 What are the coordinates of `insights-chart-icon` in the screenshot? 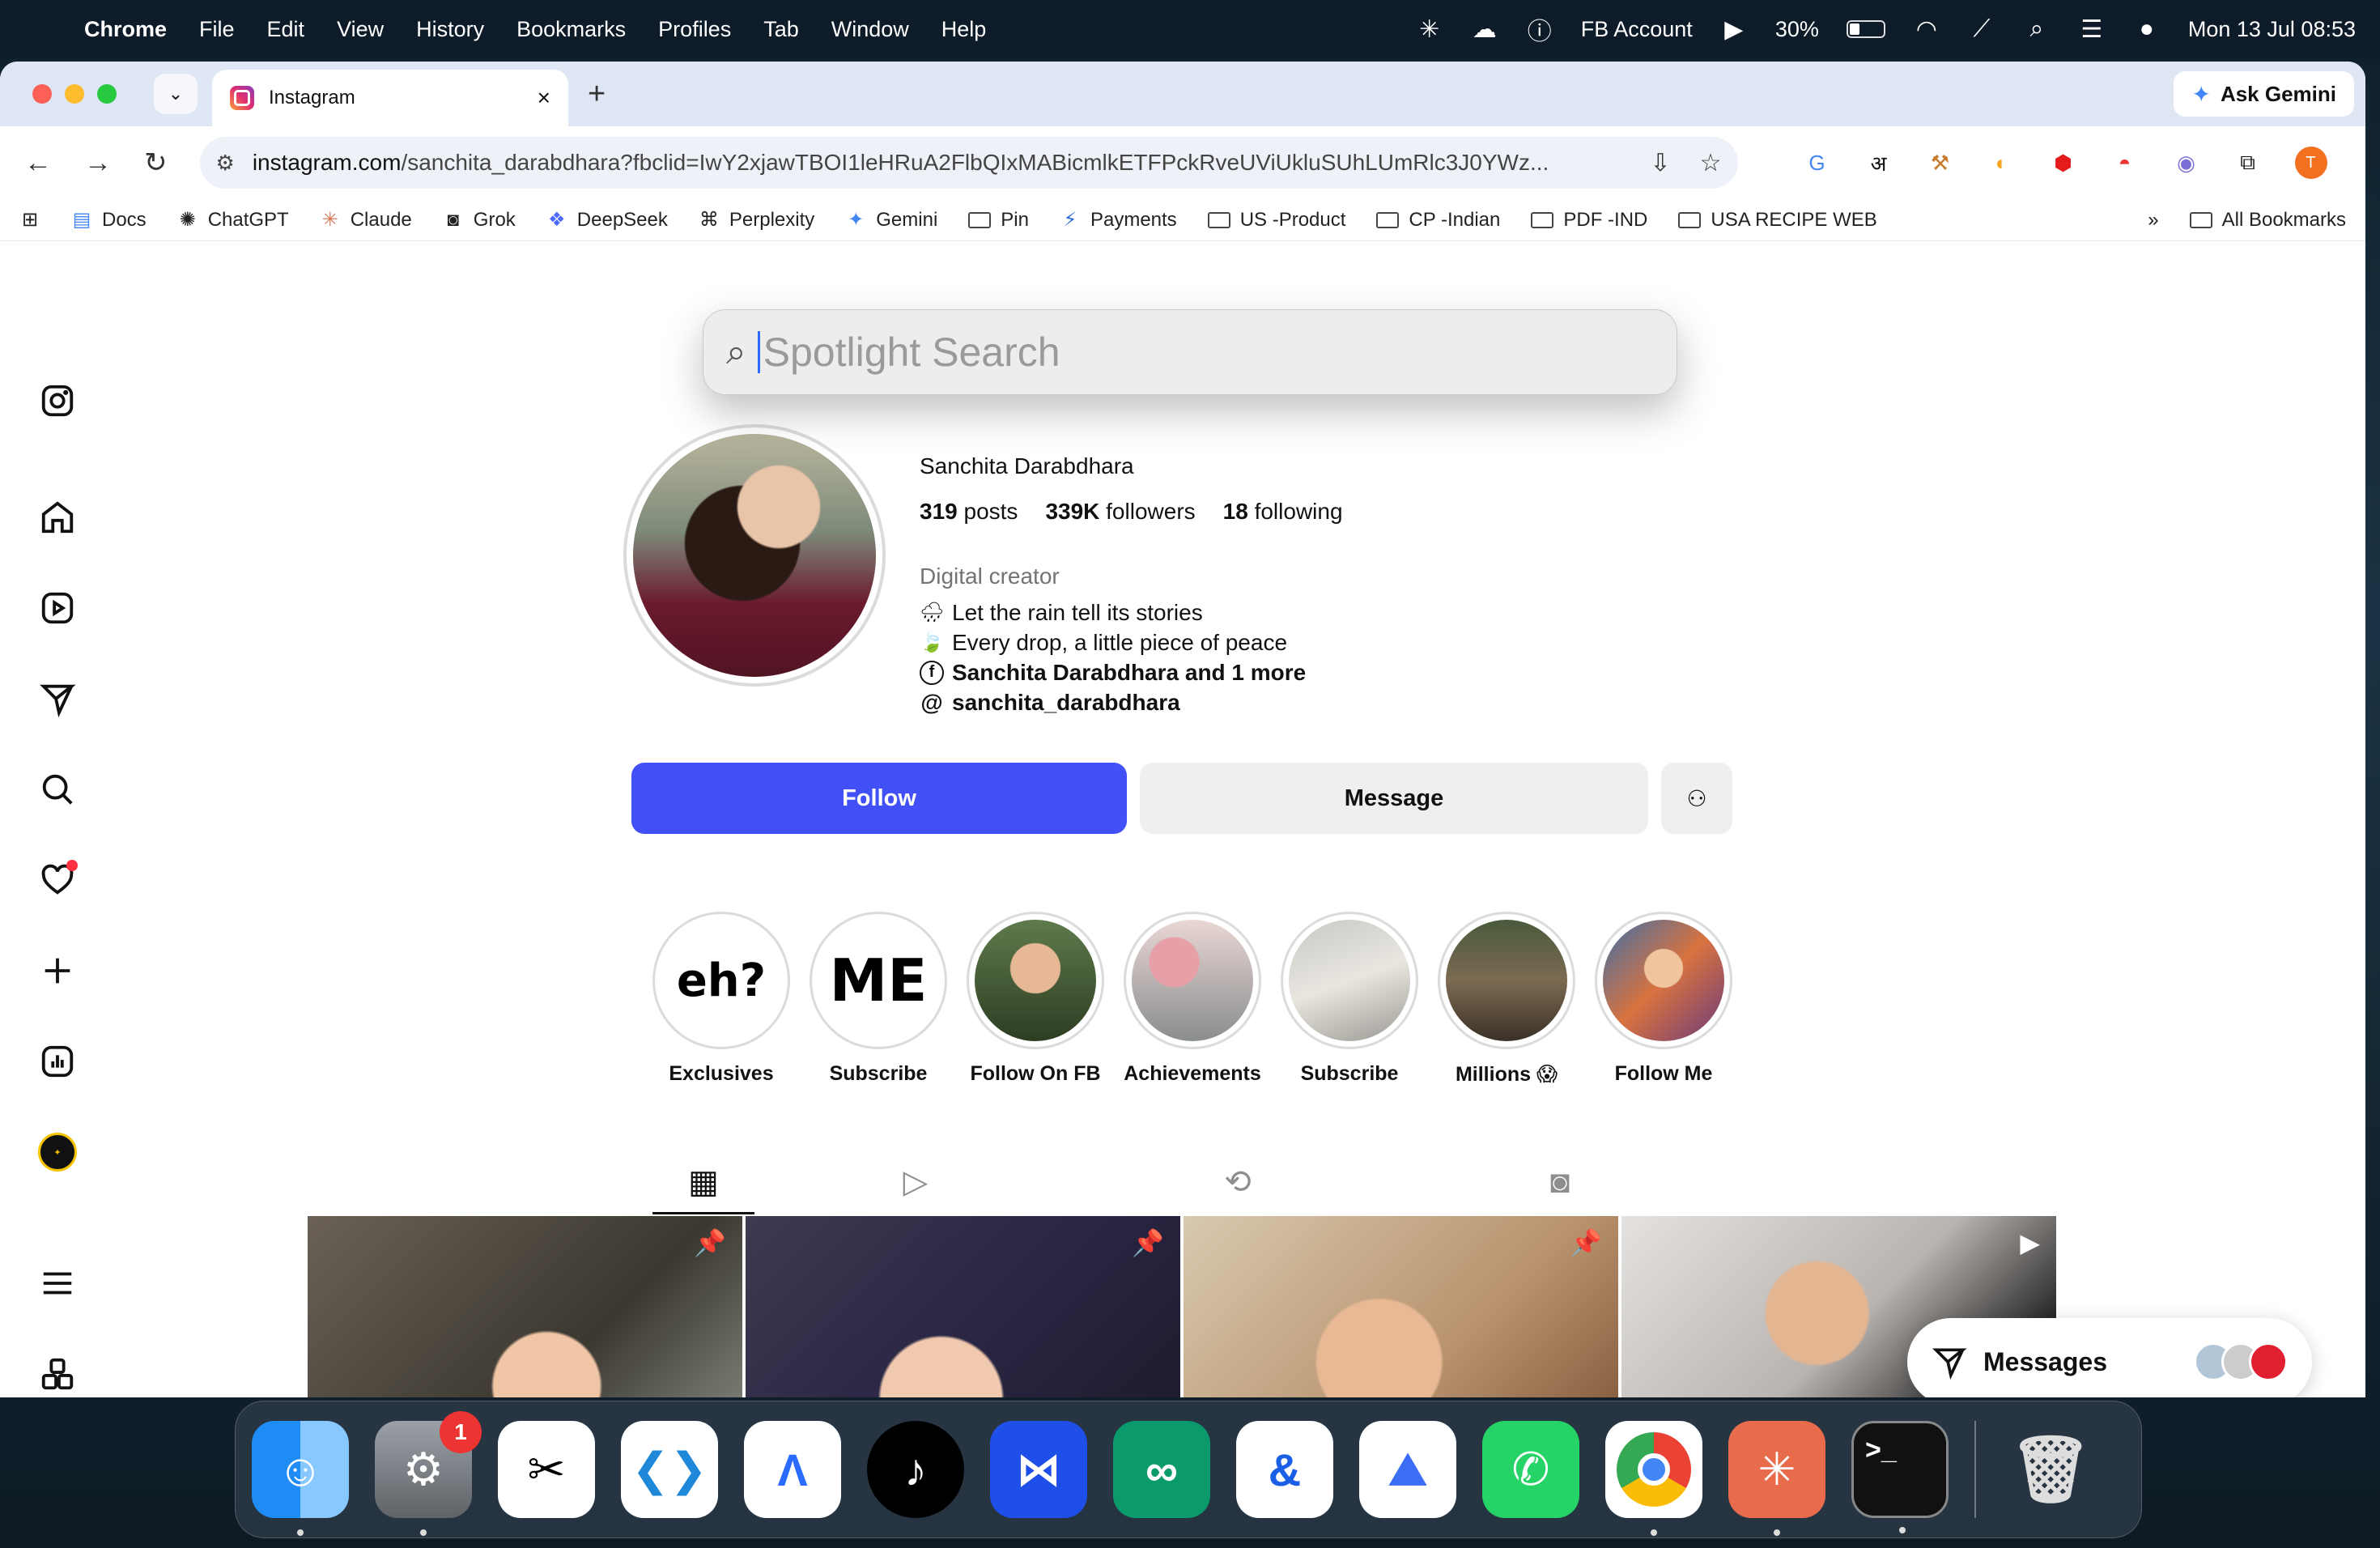 It's located at (57, 1061).